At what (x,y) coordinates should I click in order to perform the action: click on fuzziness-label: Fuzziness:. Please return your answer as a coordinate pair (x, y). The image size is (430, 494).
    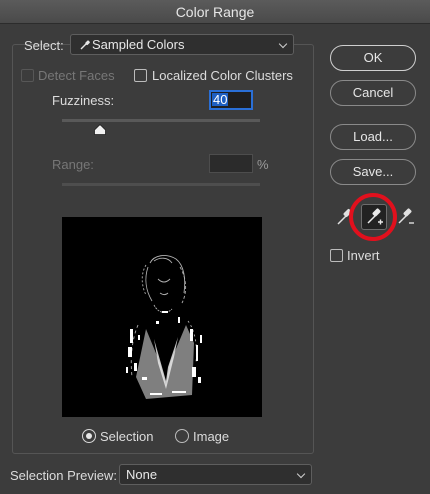
    Looking at the image, I should click on (83, 100).